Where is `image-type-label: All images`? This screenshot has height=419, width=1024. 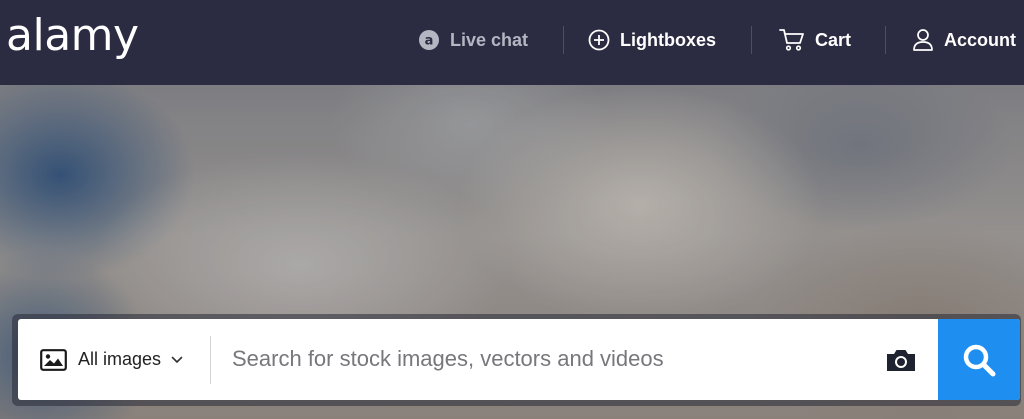 image-type-label: All images is located at coordinates (120, 359).